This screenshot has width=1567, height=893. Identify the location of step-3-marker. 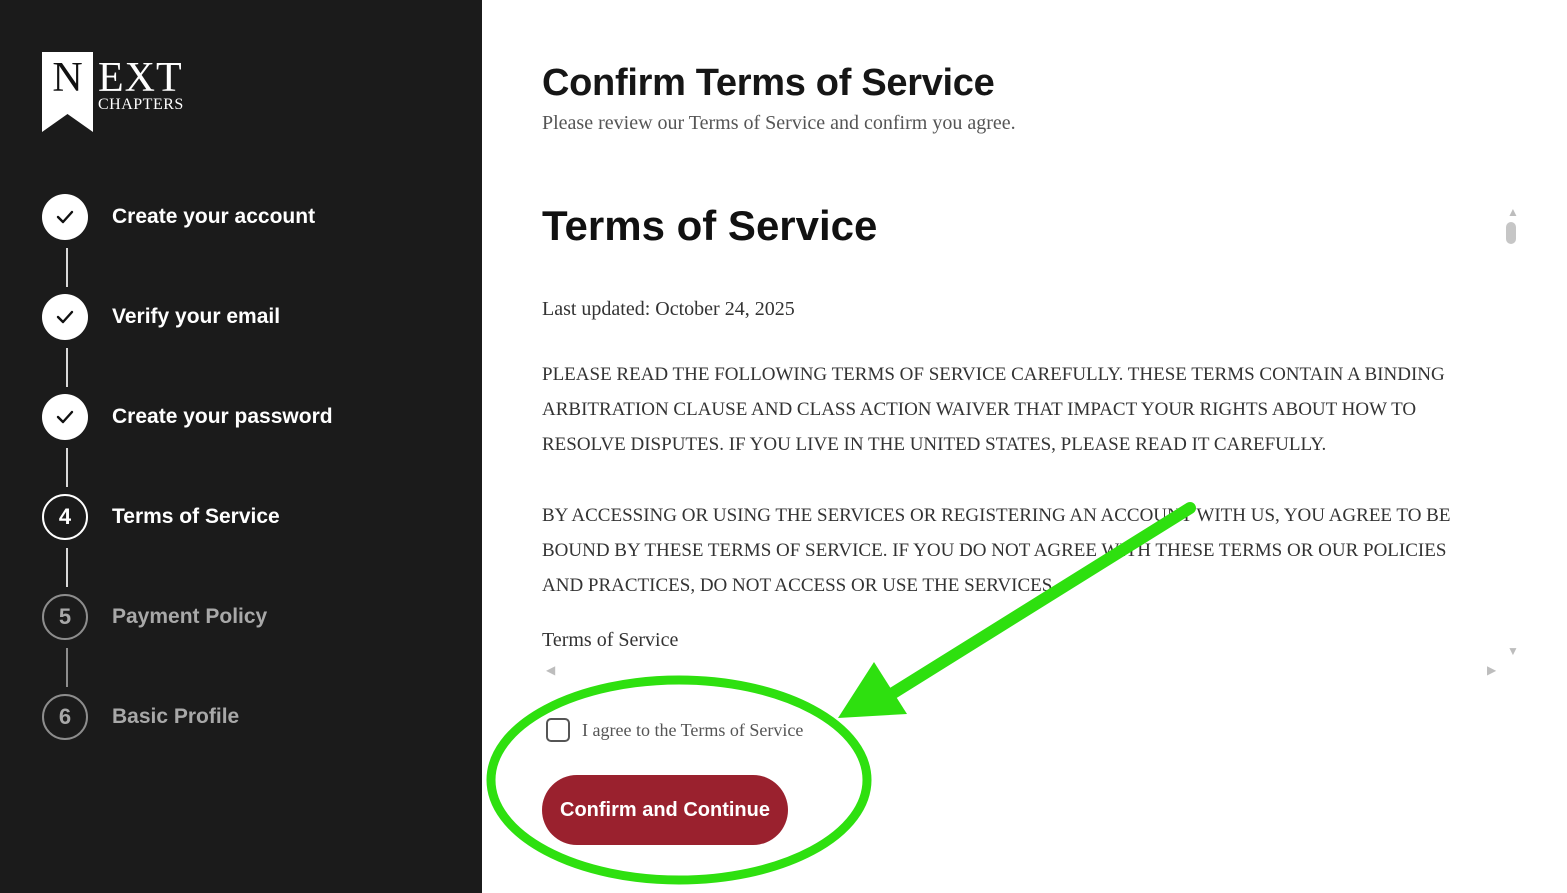
(65, 417).